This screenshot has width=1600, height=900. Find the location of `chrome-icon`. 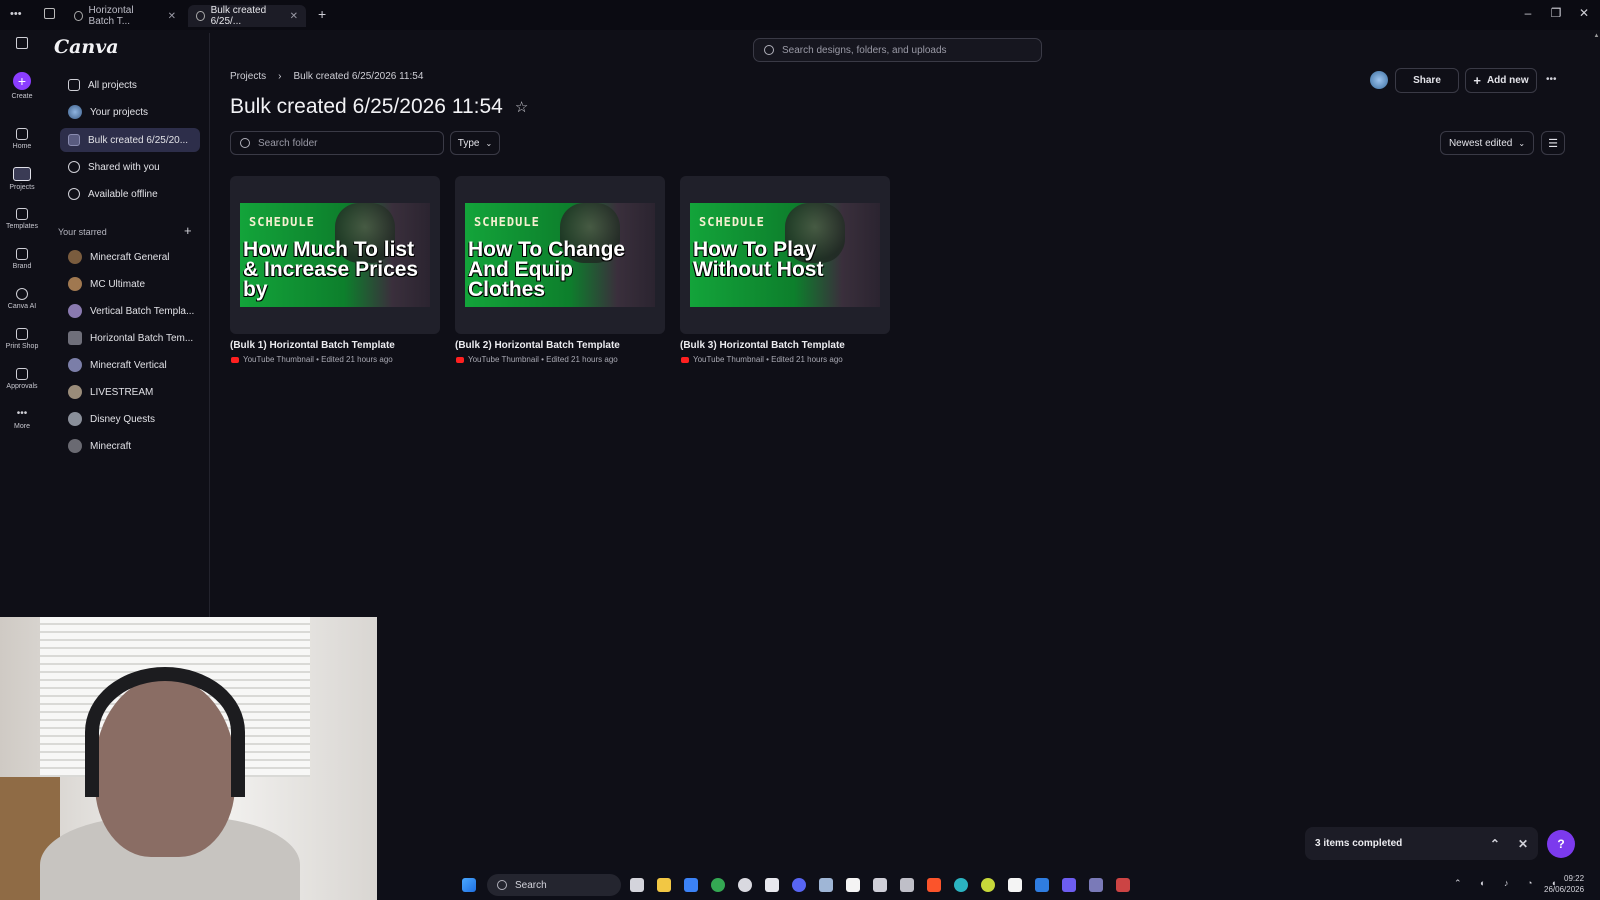

chrome-icon is located at coordinates (718, 885).